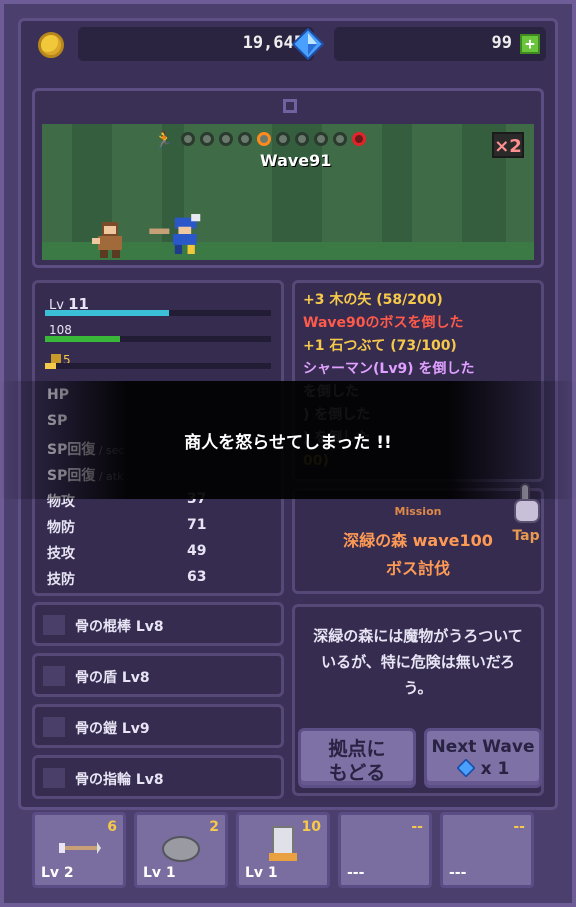  Describe the element at coordinates (119, 627) in the screenshot. I see `equipment-name: 骨の棍棒 Lv8` at that location.